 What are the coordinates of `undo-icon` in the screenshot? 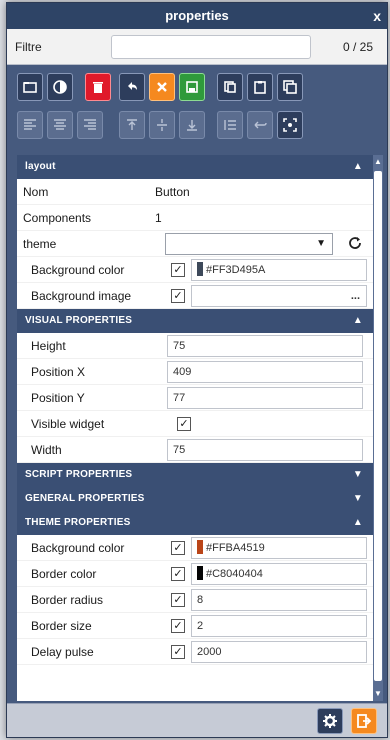 It's located at (132, 86).